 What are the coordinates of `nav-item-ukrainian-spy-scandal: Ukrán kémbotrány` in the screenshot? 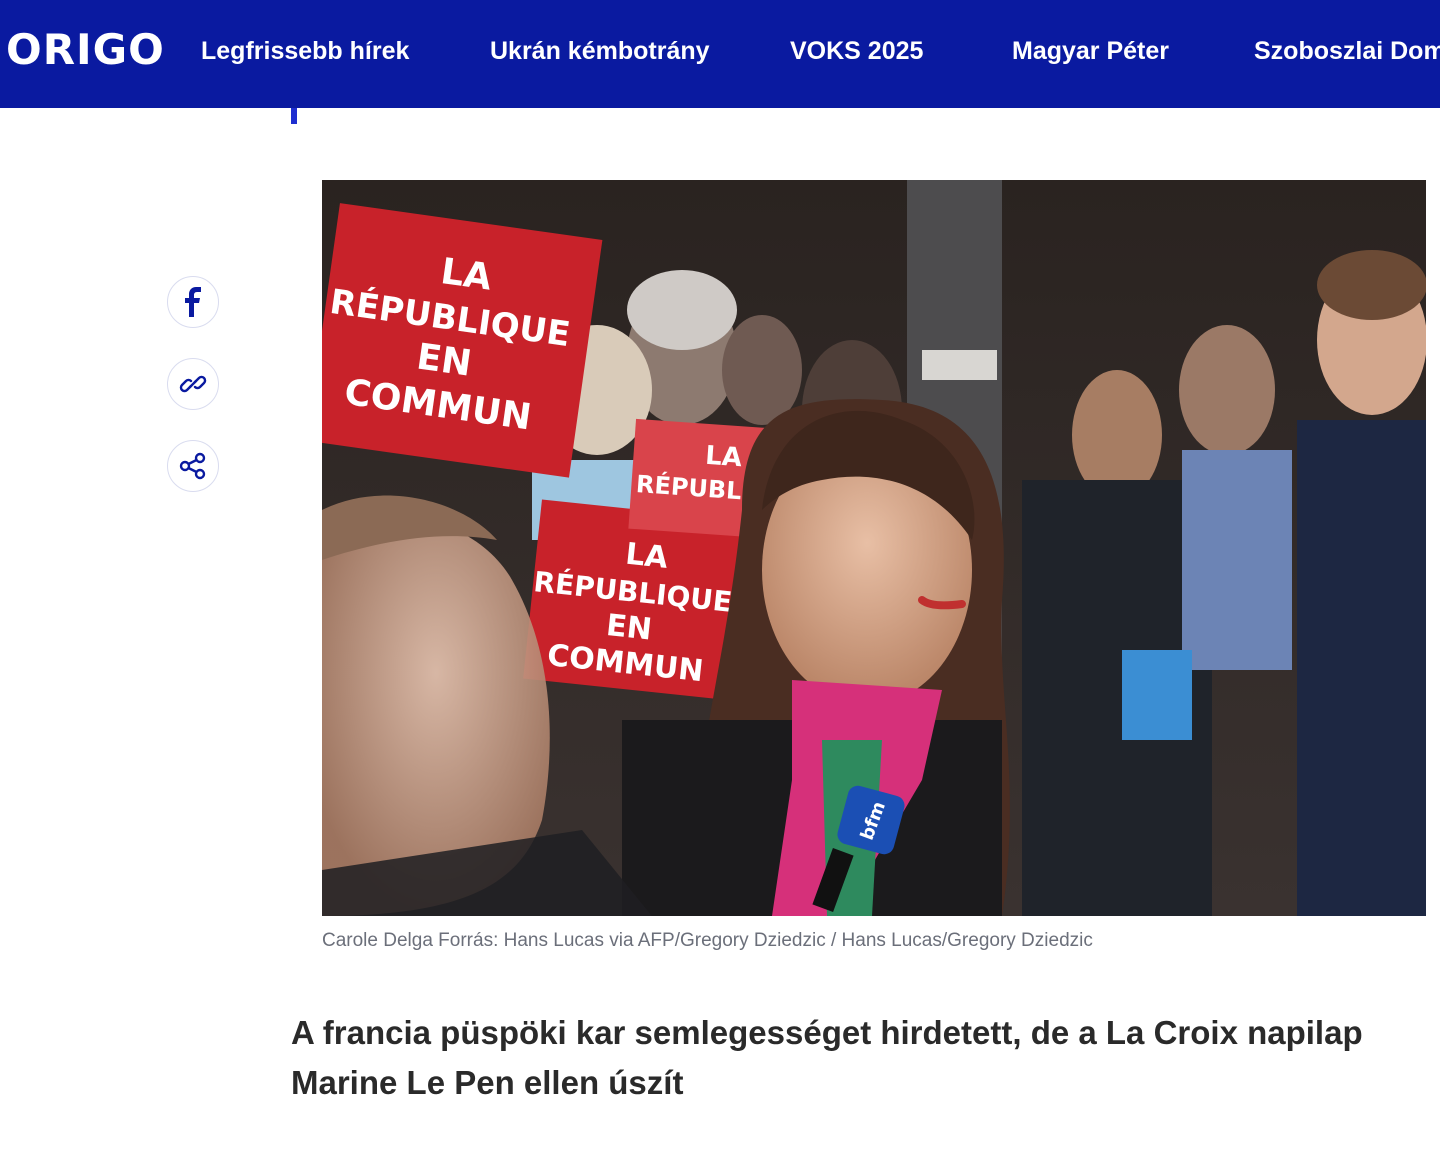 It's located at (600, 51).